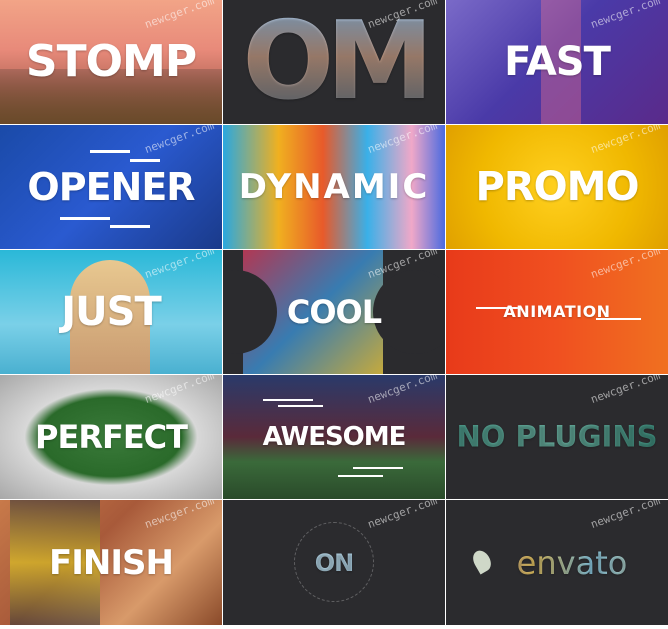 The height and width of the screenshot is (629, 668). I want to click on caption-dynamic: DYNAMIC, so click(334, 187).